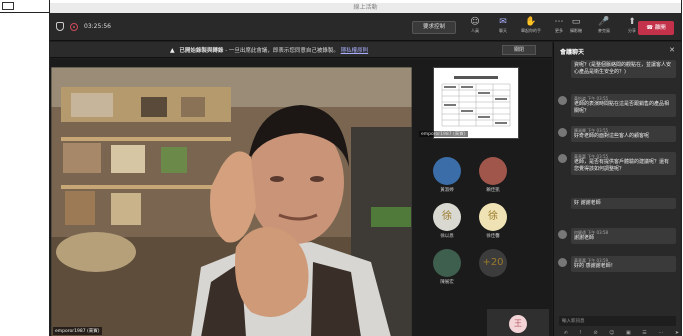  I want to click on message-text: 好 謝謝老師, so click(587, 203).